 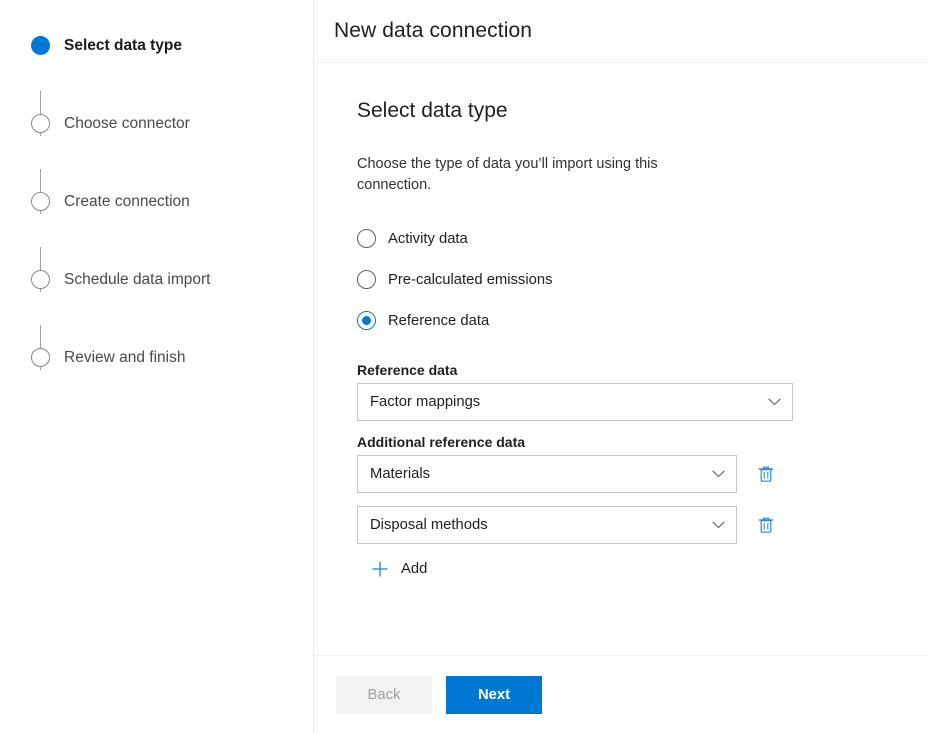 What do you see at coordinates (380, 569) in the screenshot?
I see `plus-icon` at bounding box center [380, 569].